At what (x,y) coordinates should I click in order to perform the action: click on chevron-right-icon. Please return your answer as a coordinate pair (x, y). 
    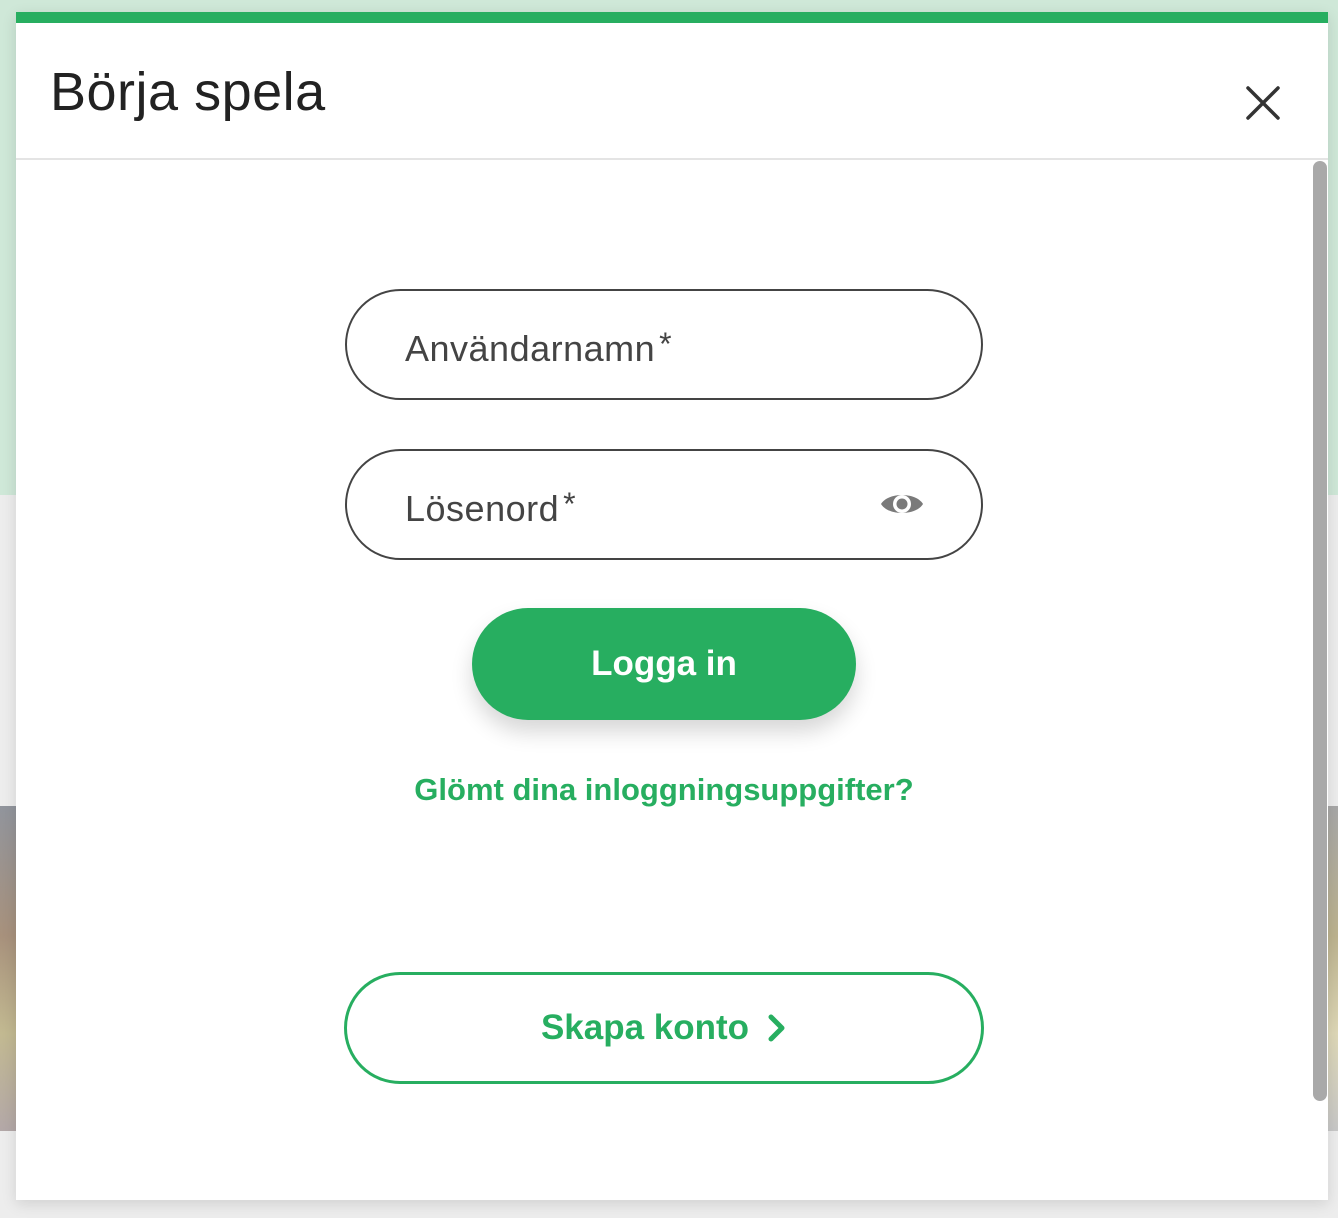
    Looking at the image, I should click on (776, 1028).